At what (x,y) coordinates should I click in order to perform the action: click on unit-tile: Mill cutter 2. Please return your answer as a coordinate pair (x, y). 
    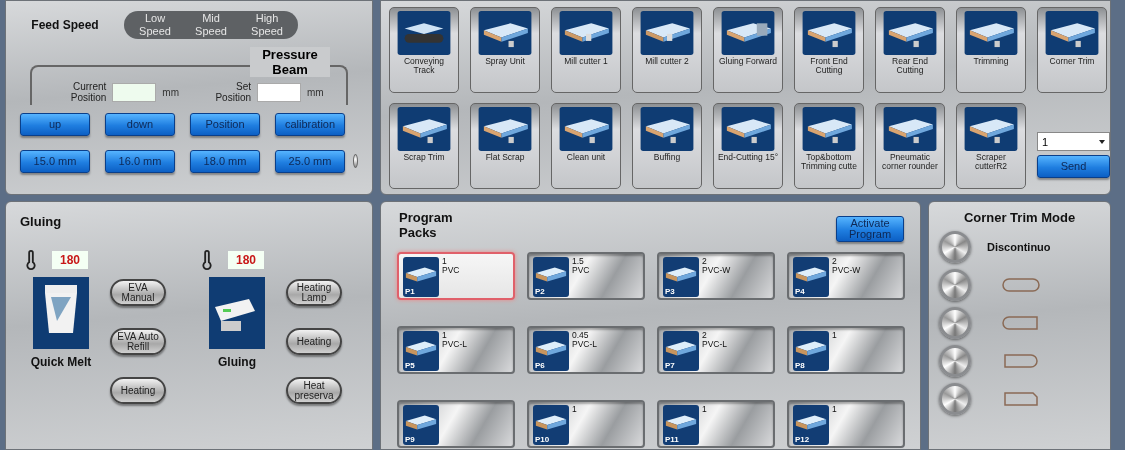
    Looking at the image, I should click on (667, 50).